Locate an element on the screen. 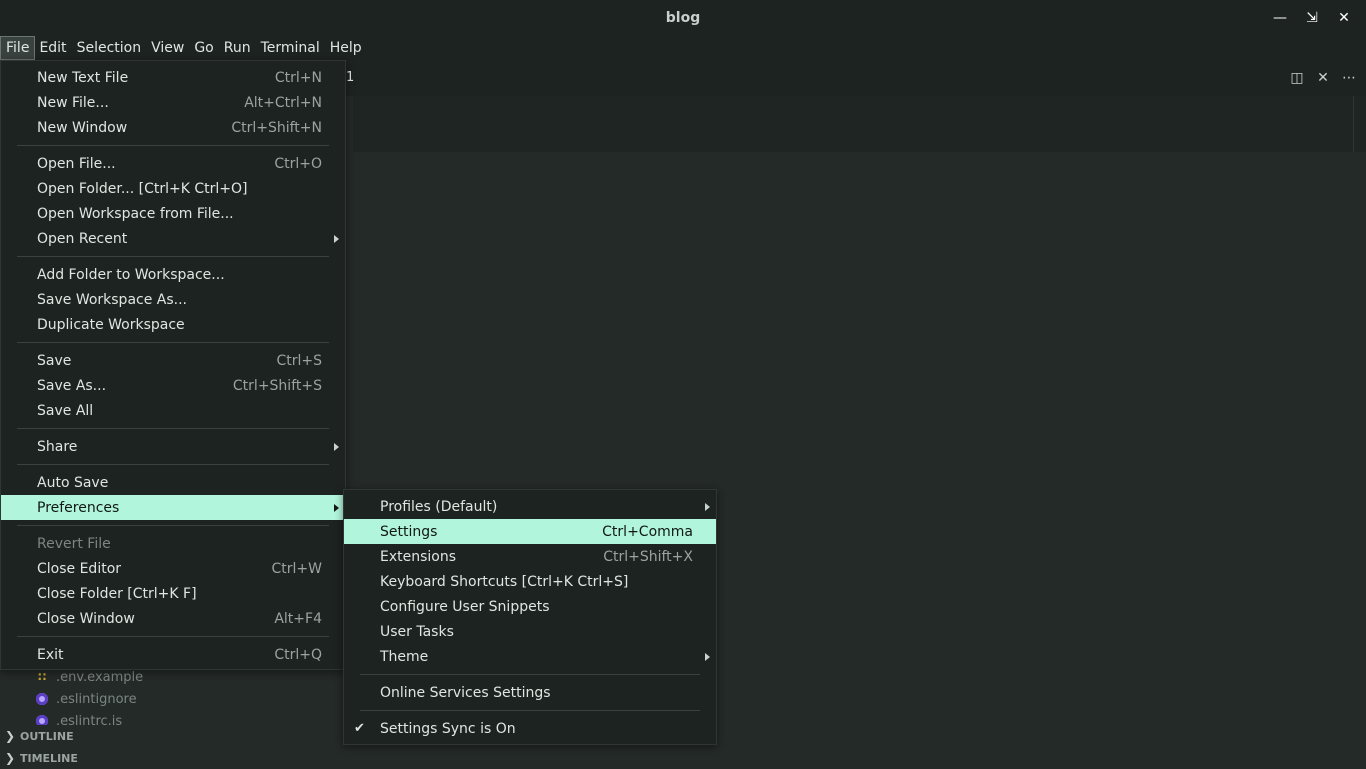 Image resolution: width=1366 pixels, height=769 pixels. minimize-icon: — is located at coordinates (1280, 18).